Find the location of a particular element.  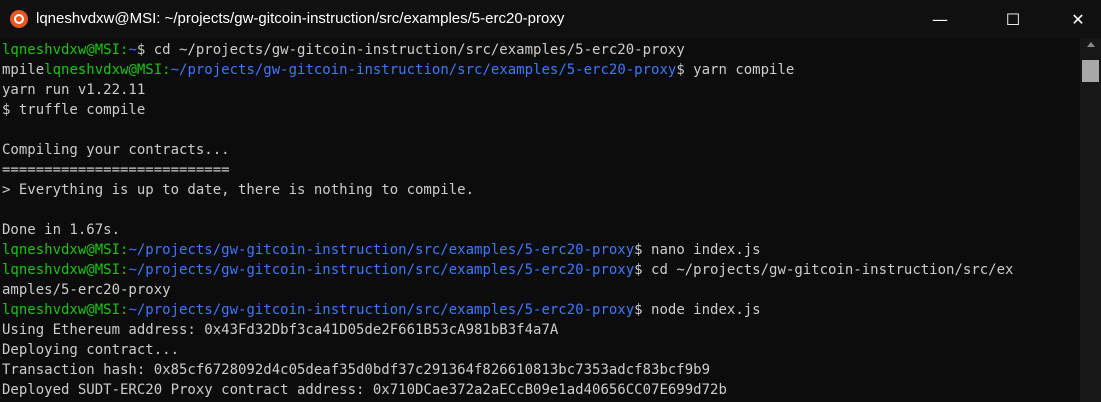

close-button: ✕ is located at coordinates (1078, 19).